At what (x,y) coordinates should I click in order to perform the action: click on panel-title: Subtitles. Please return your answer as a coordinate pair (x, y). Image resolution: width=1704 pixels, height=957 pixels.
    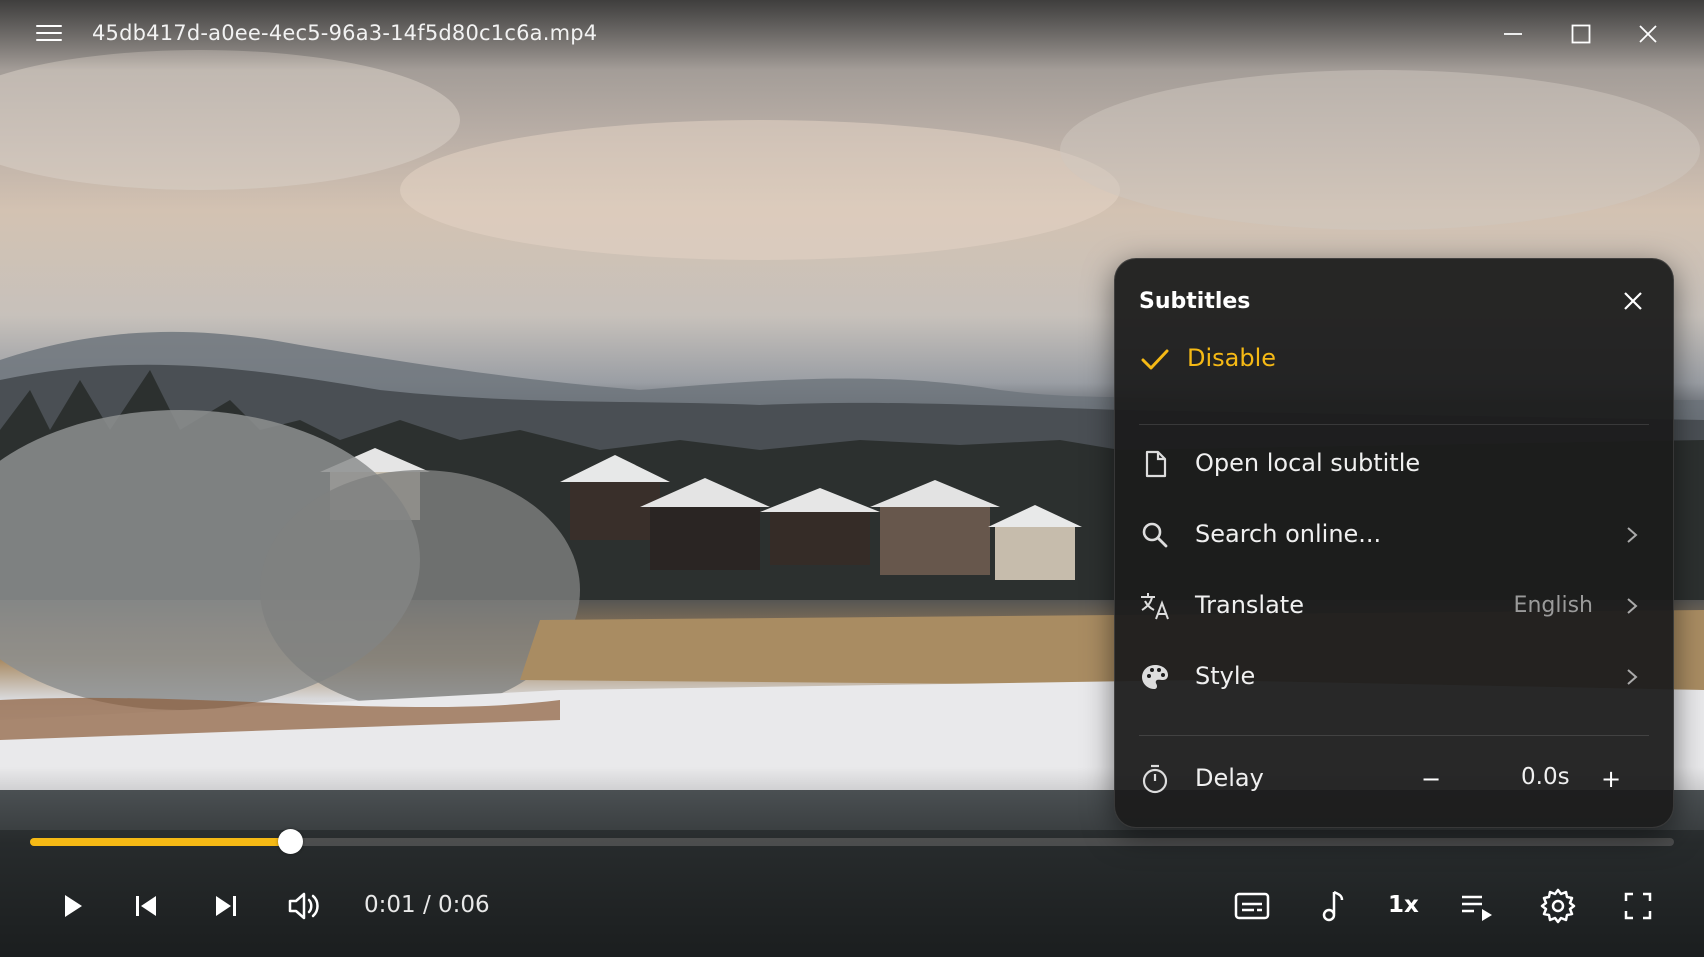
    Looking at the image, I should click on (1195, 301).